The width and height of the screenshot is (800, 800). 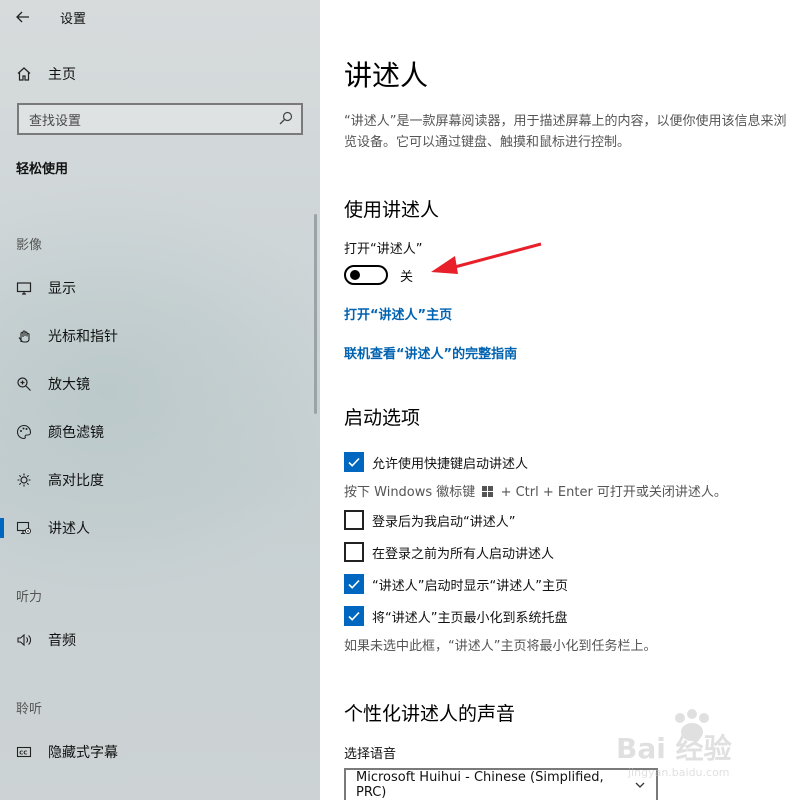 What do you see at coordinates (69, 385) in the screenshot?
I see `sidebar-item-label: 放大镜` at bounding box center [69, 385].